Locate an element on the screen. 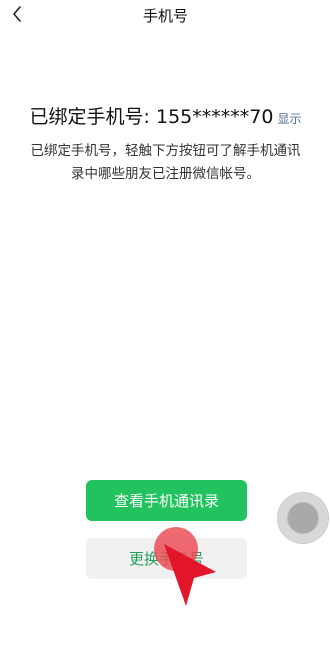  show-number-link: 显示 is located at coordinates (289, 119).